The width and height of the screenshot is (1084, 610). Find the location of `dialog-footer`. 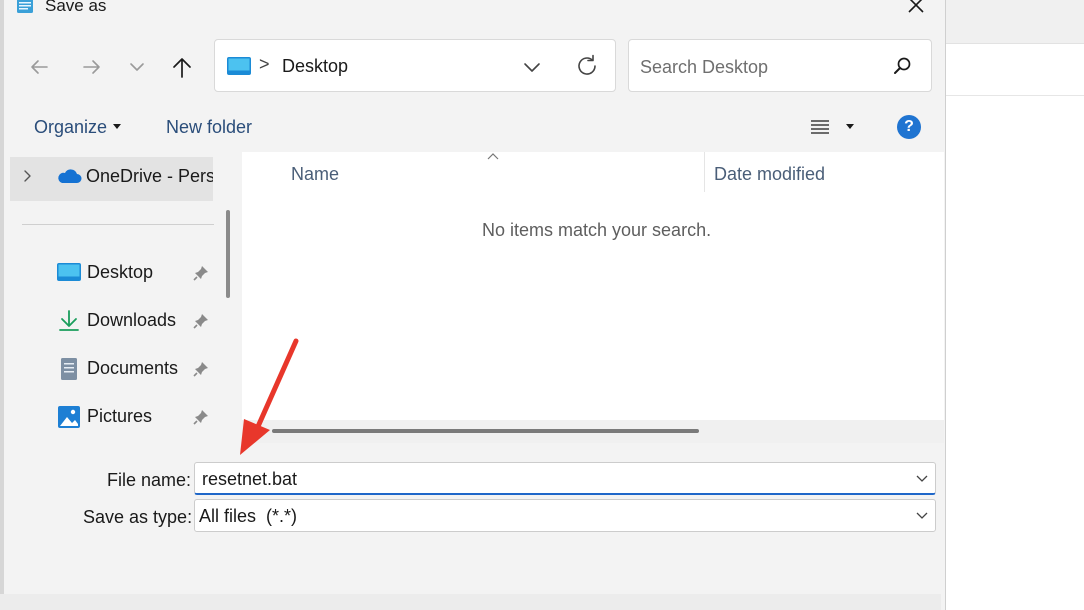

dialog-footer is located at coordinates (470, 602).